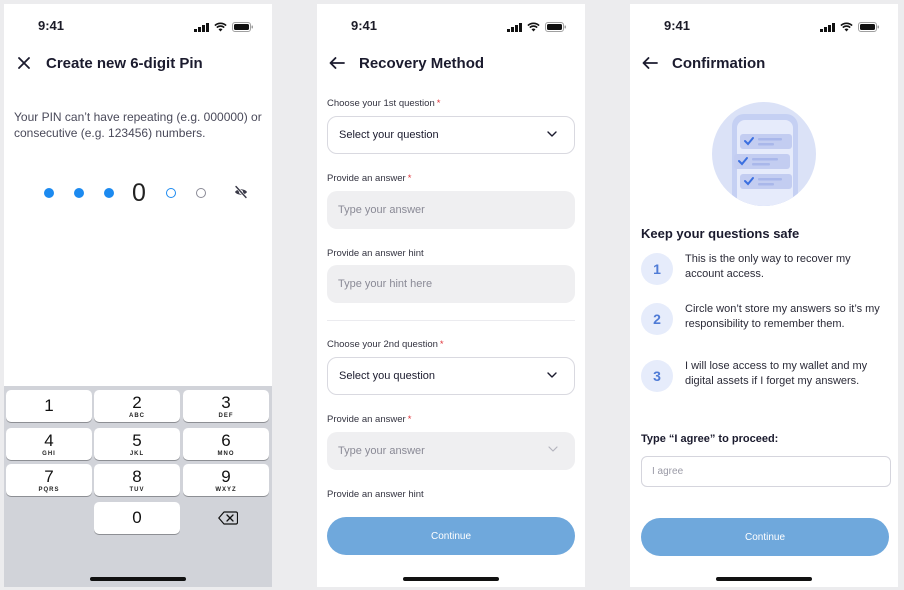 The width and height of the screenshot is (904, 590). I want to click on answer-1-input: Type your answer, so click(451, 210).